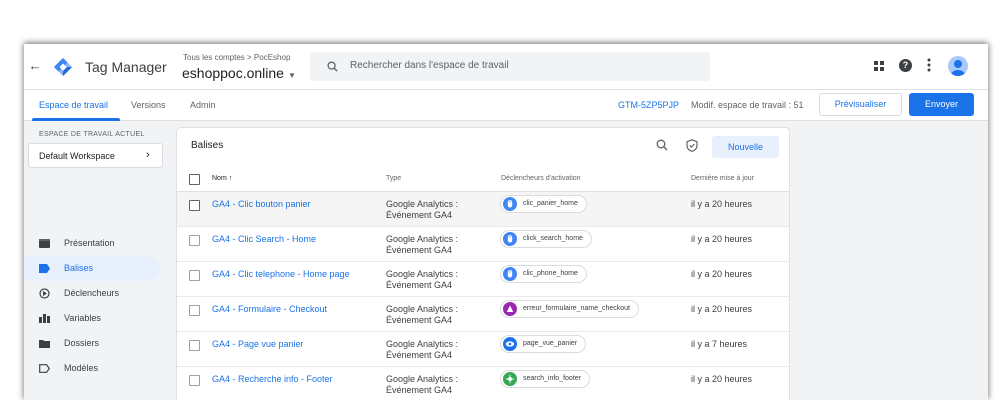 Image resolution: width=1000 pixels, height=400 pixels. I want to click on sidebar-item-folders: Dossiers, so click(92, 343).